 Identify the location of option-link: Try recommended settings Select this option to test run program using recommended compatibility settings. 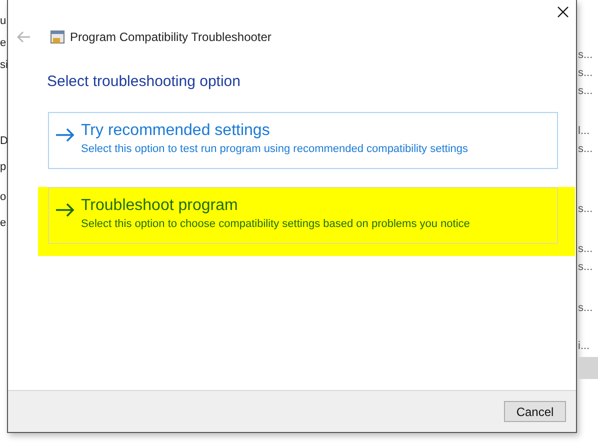
(303, 140).